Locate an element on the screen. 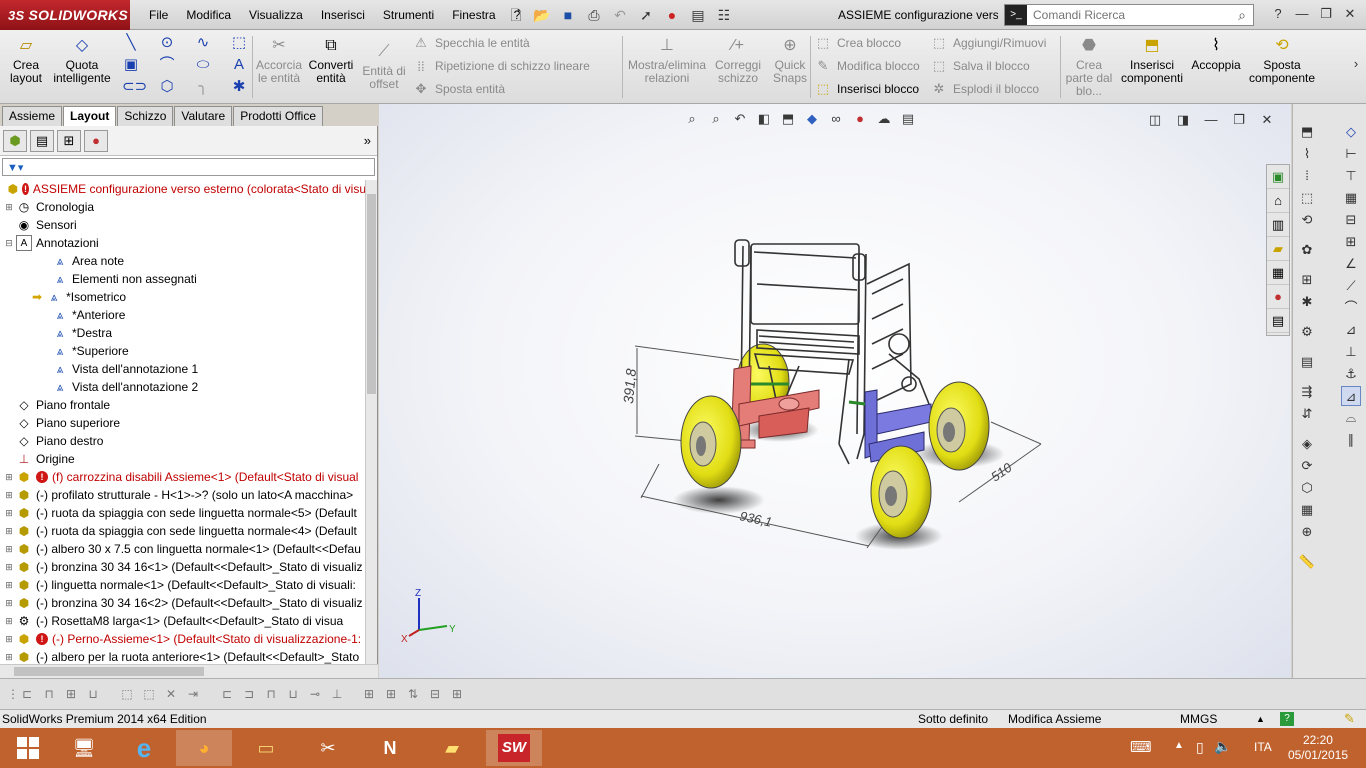  sticky-notes-icon: ▰ is located at coordinates (452, 748).